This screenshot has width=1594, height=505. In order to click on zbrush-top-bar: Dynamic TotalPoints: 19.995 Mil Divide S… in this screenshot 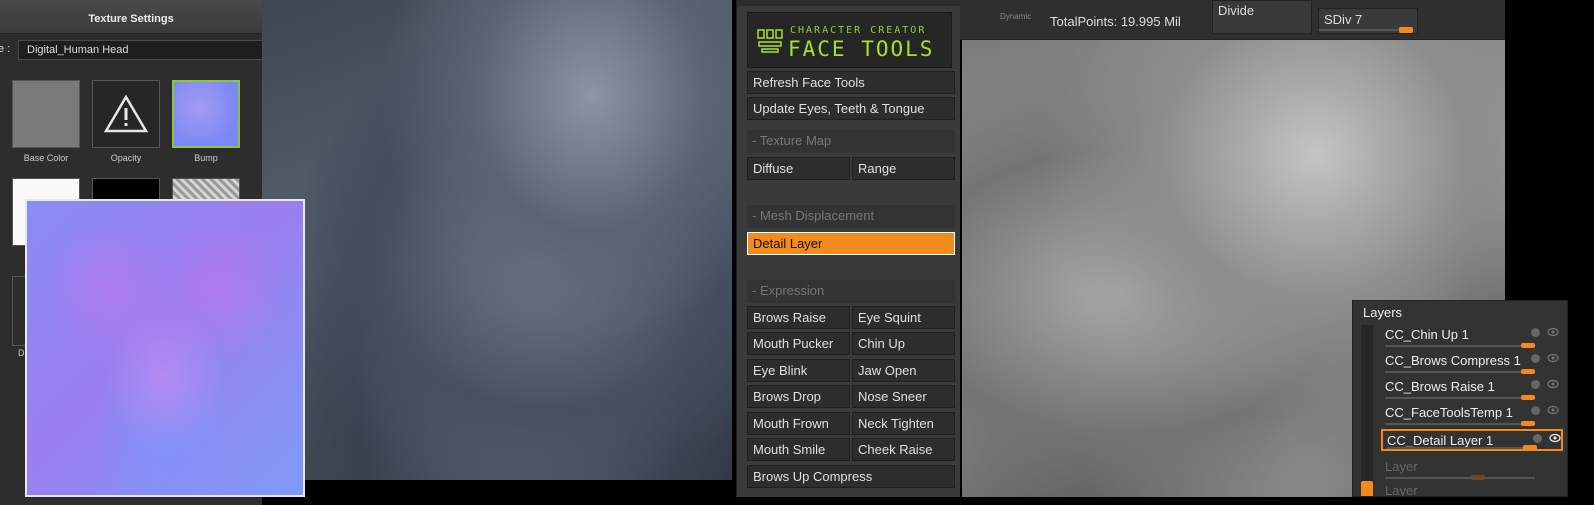, I will do `click(1232, 20)`.